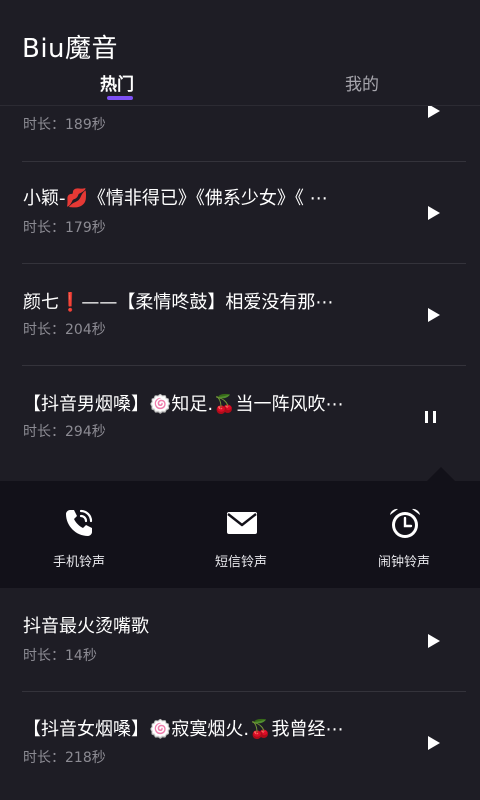 The height and width of the screenshot is (800, 480). I want to click on set-sms-ringtone-button: 短信铃声, so click(242, 534).